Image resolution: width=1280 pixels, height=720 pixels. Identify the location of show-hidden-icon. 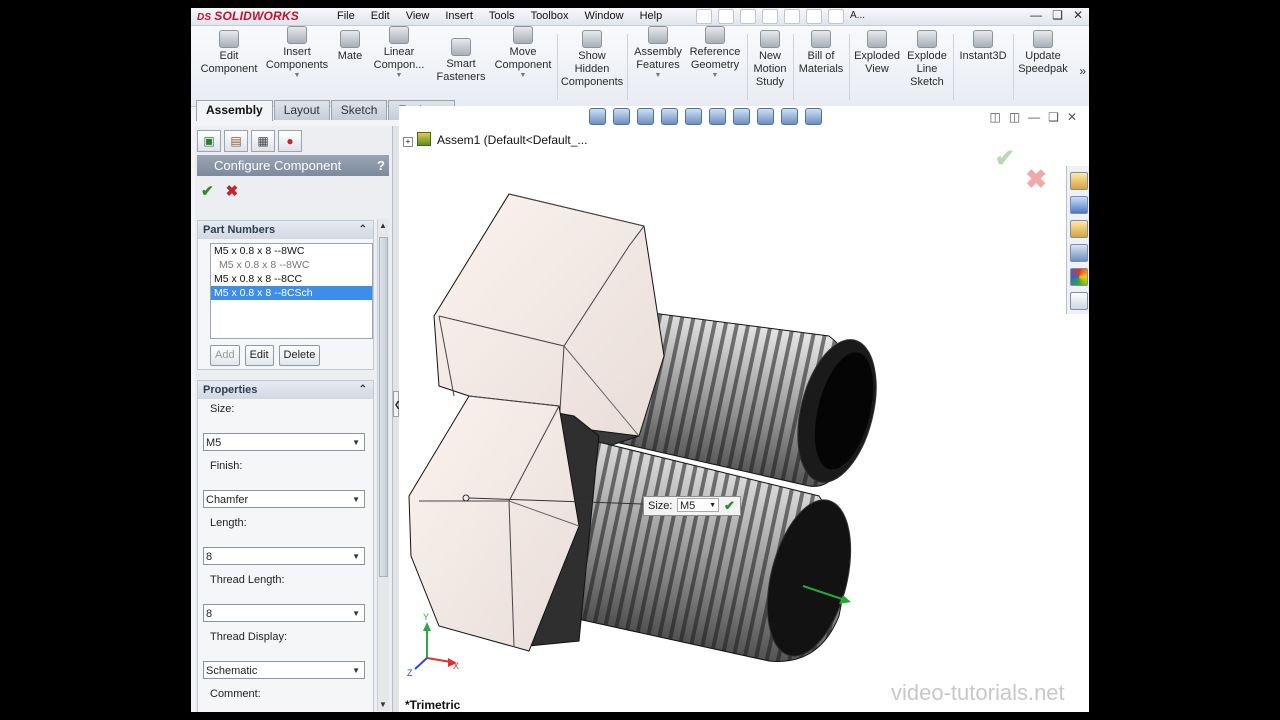
(592, 39).